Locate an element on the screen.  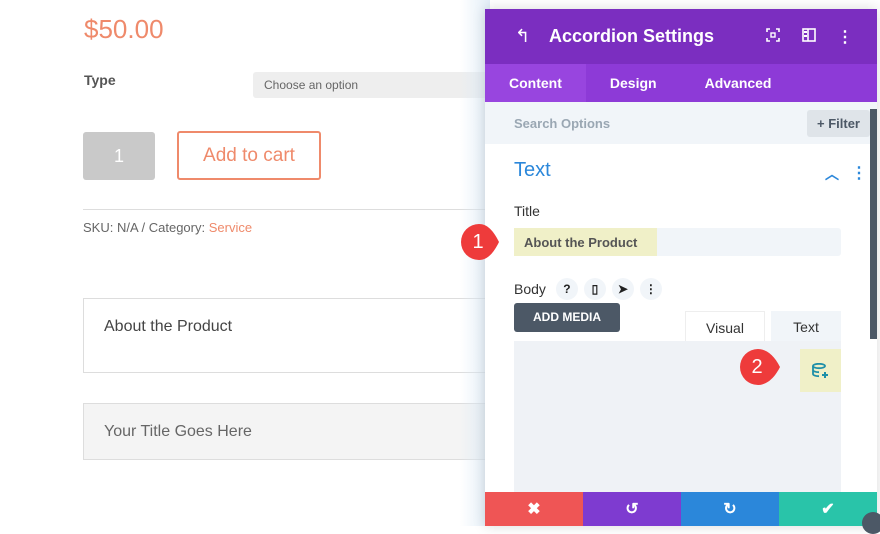
tab-content: Content is located at coordinates (535, 83).